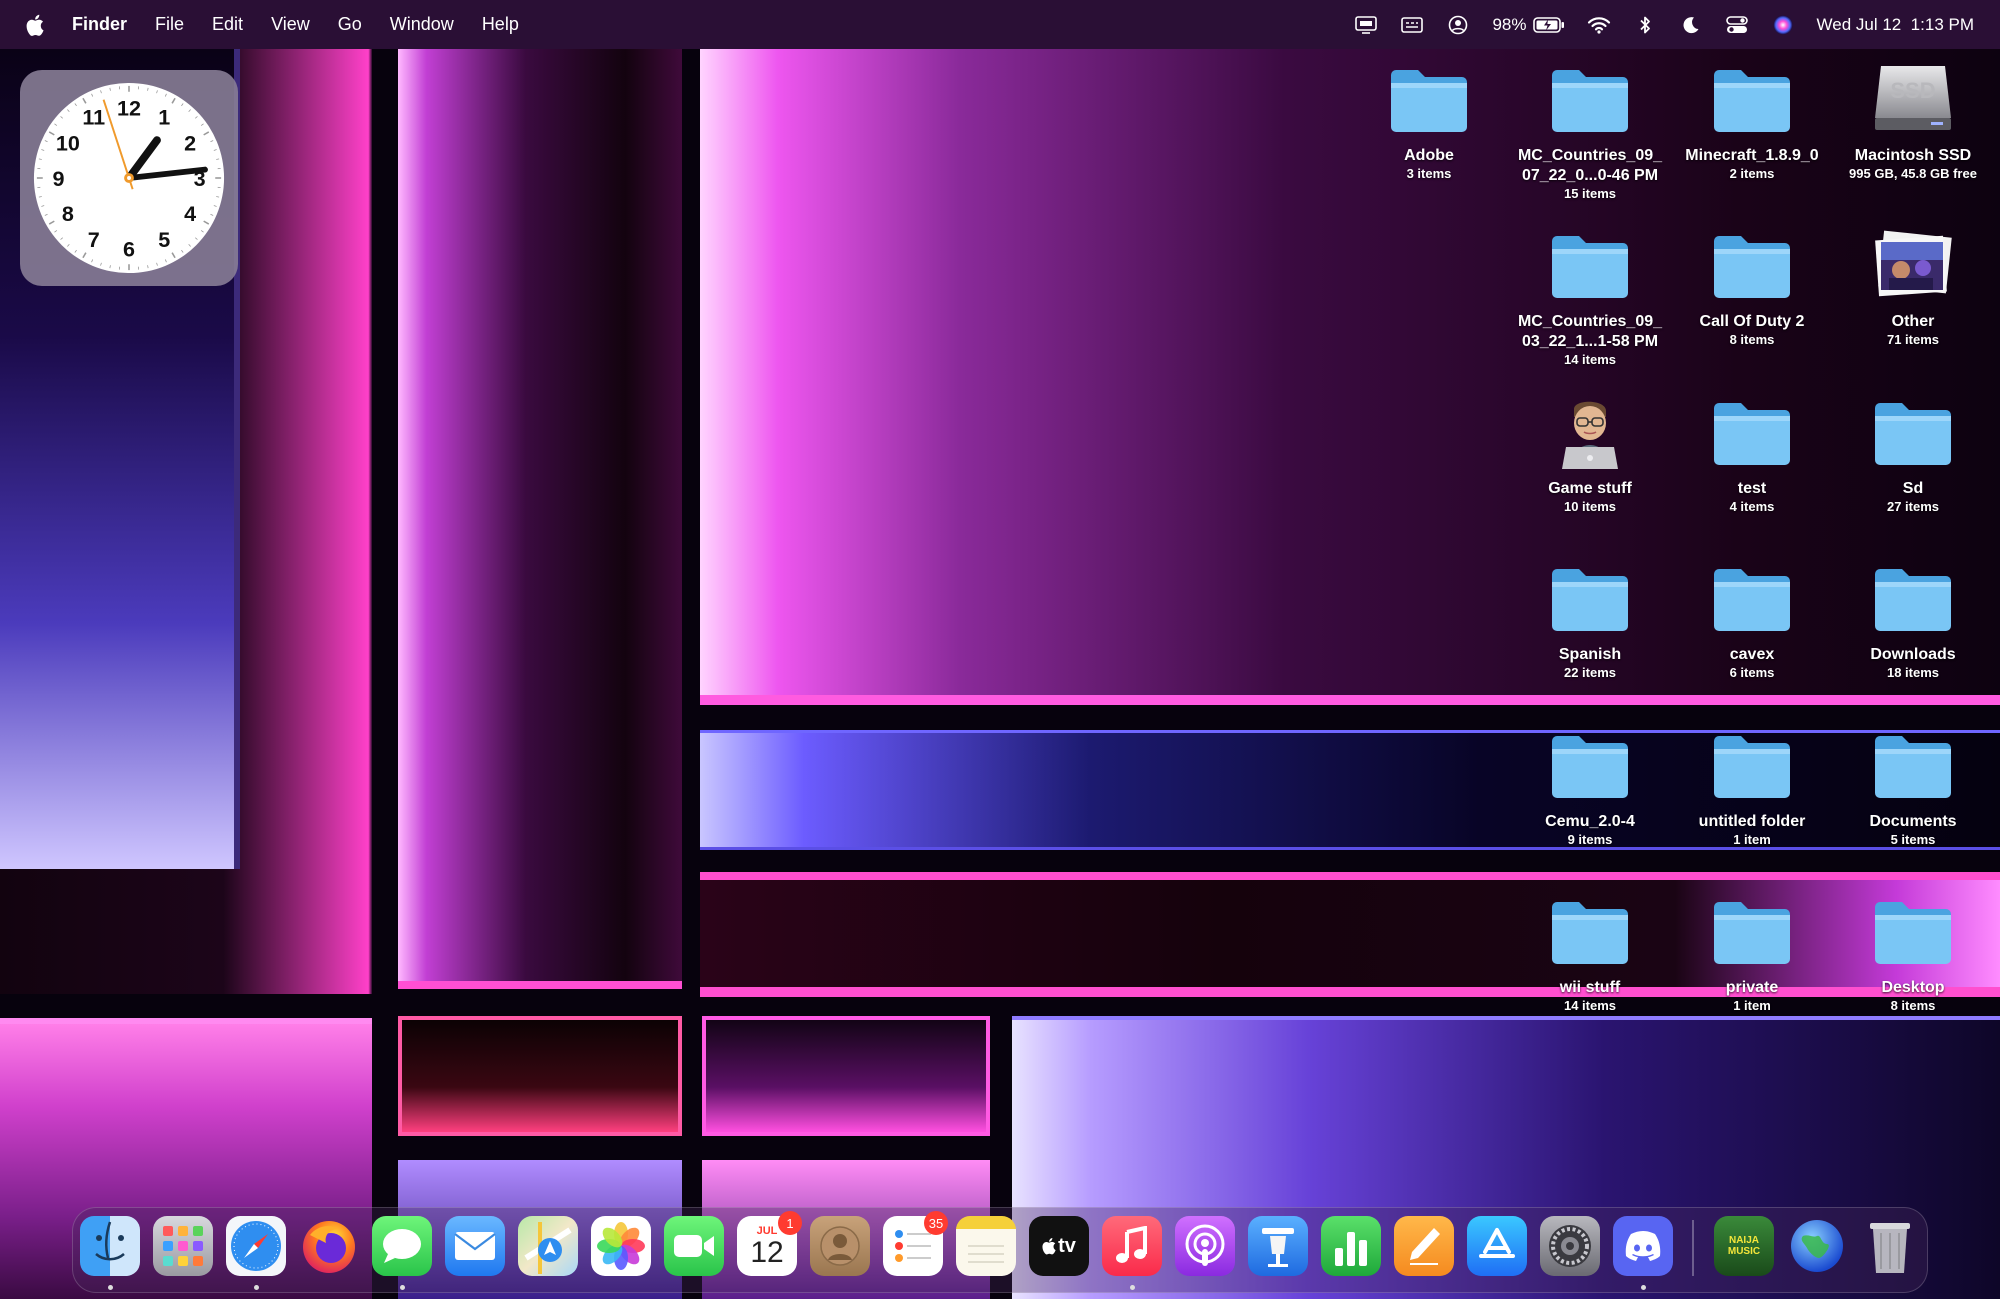  Describe the element at coordinates (35, 25) in the screenshot. I see `apple-menu-icon` at that location.